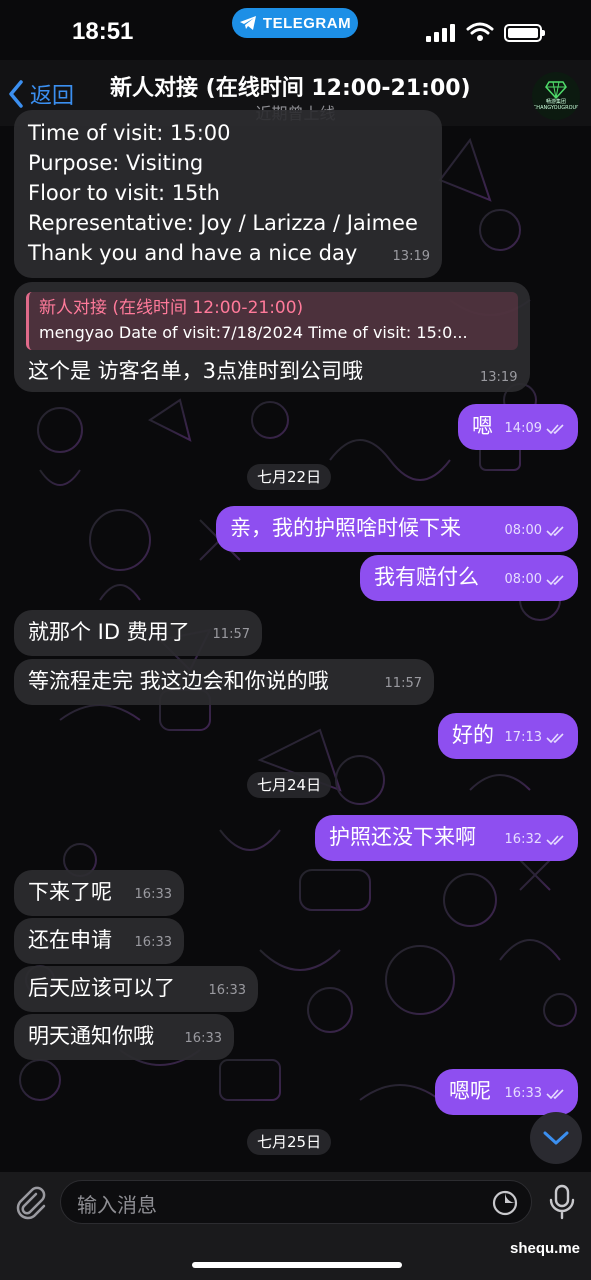  Describe the element at coordinates (556, 108) in the screenshot. I see `avatar-subtext: CHANGYOUGROUP` at that location.